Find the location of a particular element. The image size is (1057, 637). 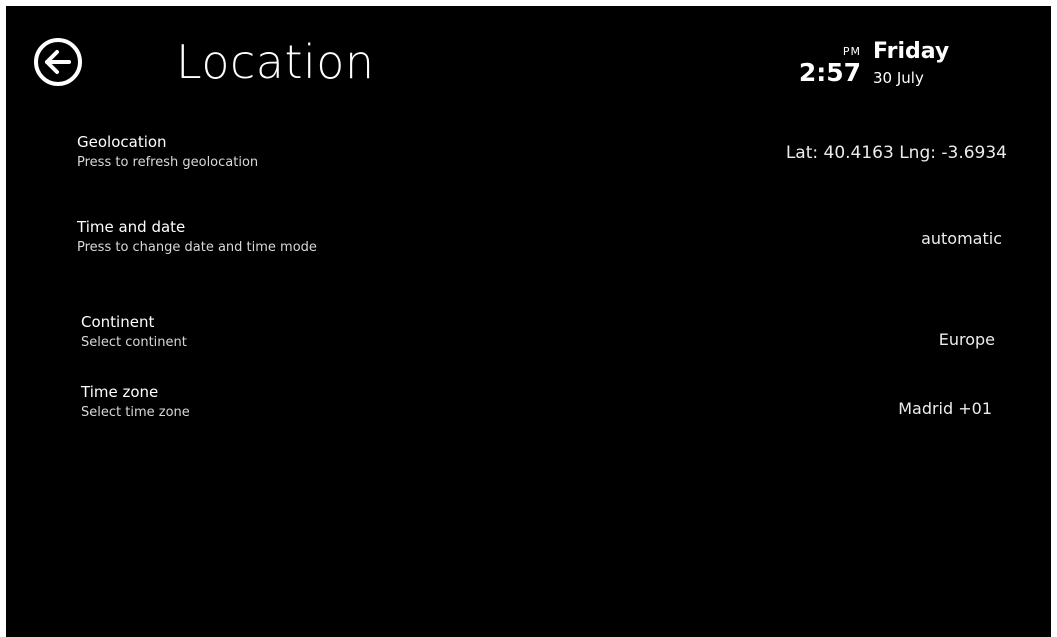

clock-widget: PM 2:57 Friday 30 July is located at coordinates (918, 70).